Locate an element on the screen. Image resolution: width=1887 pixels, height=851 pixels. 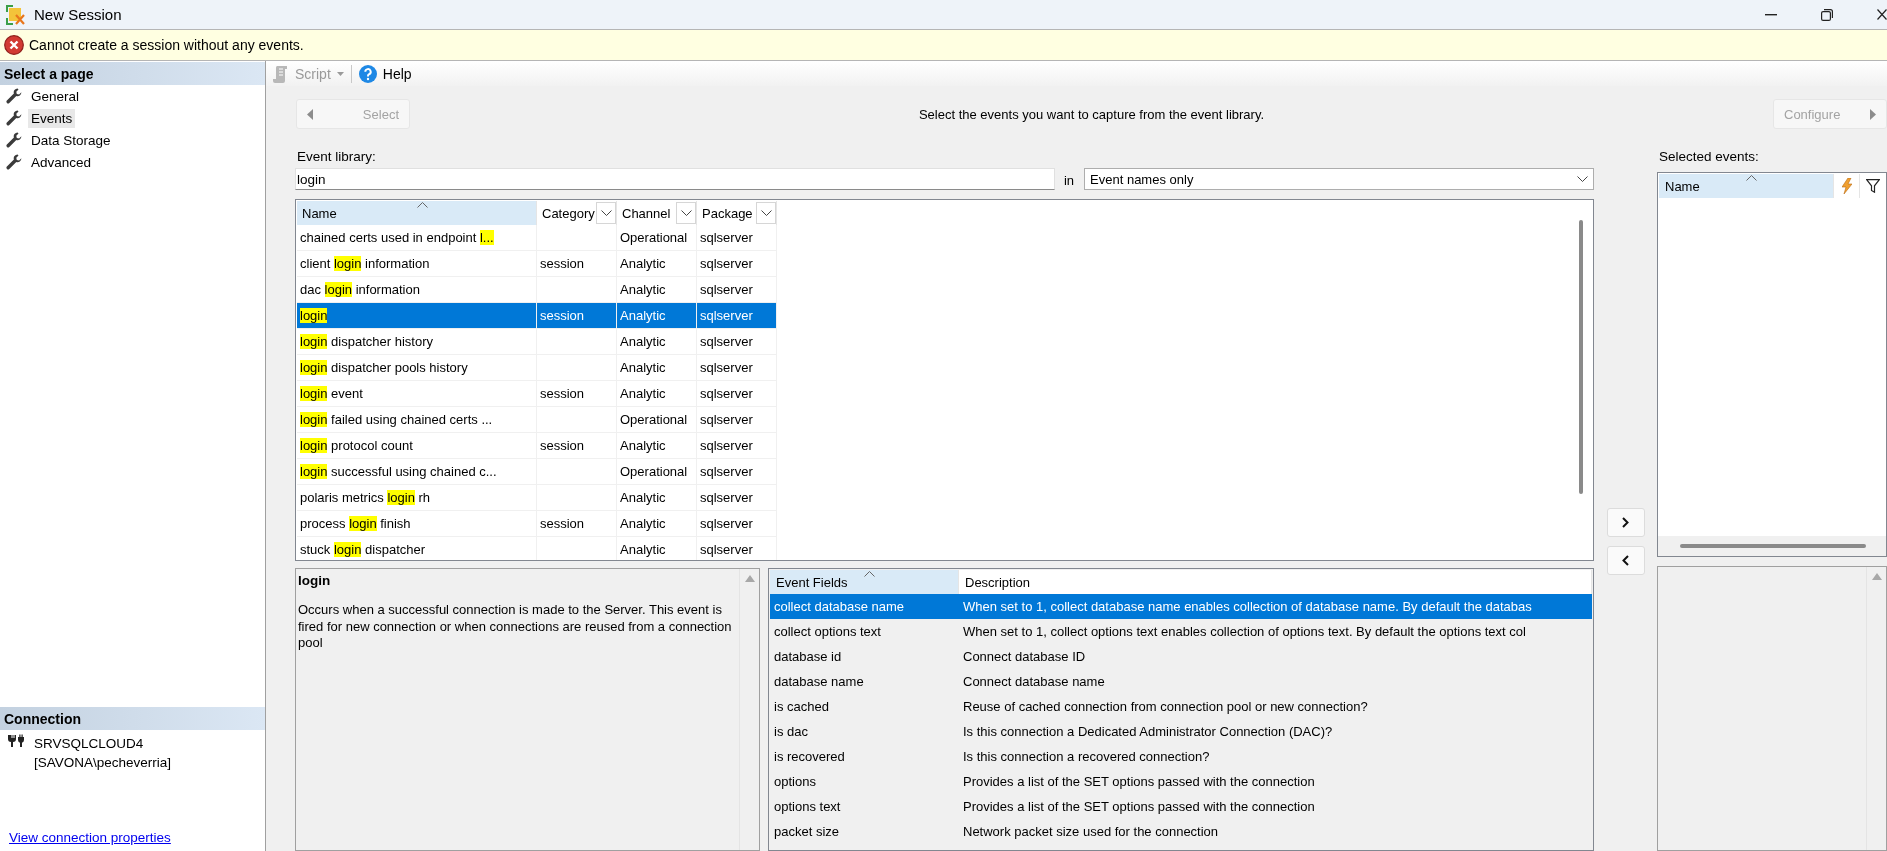
table-cell-text: is recovered is located at coordinates (809, 757).